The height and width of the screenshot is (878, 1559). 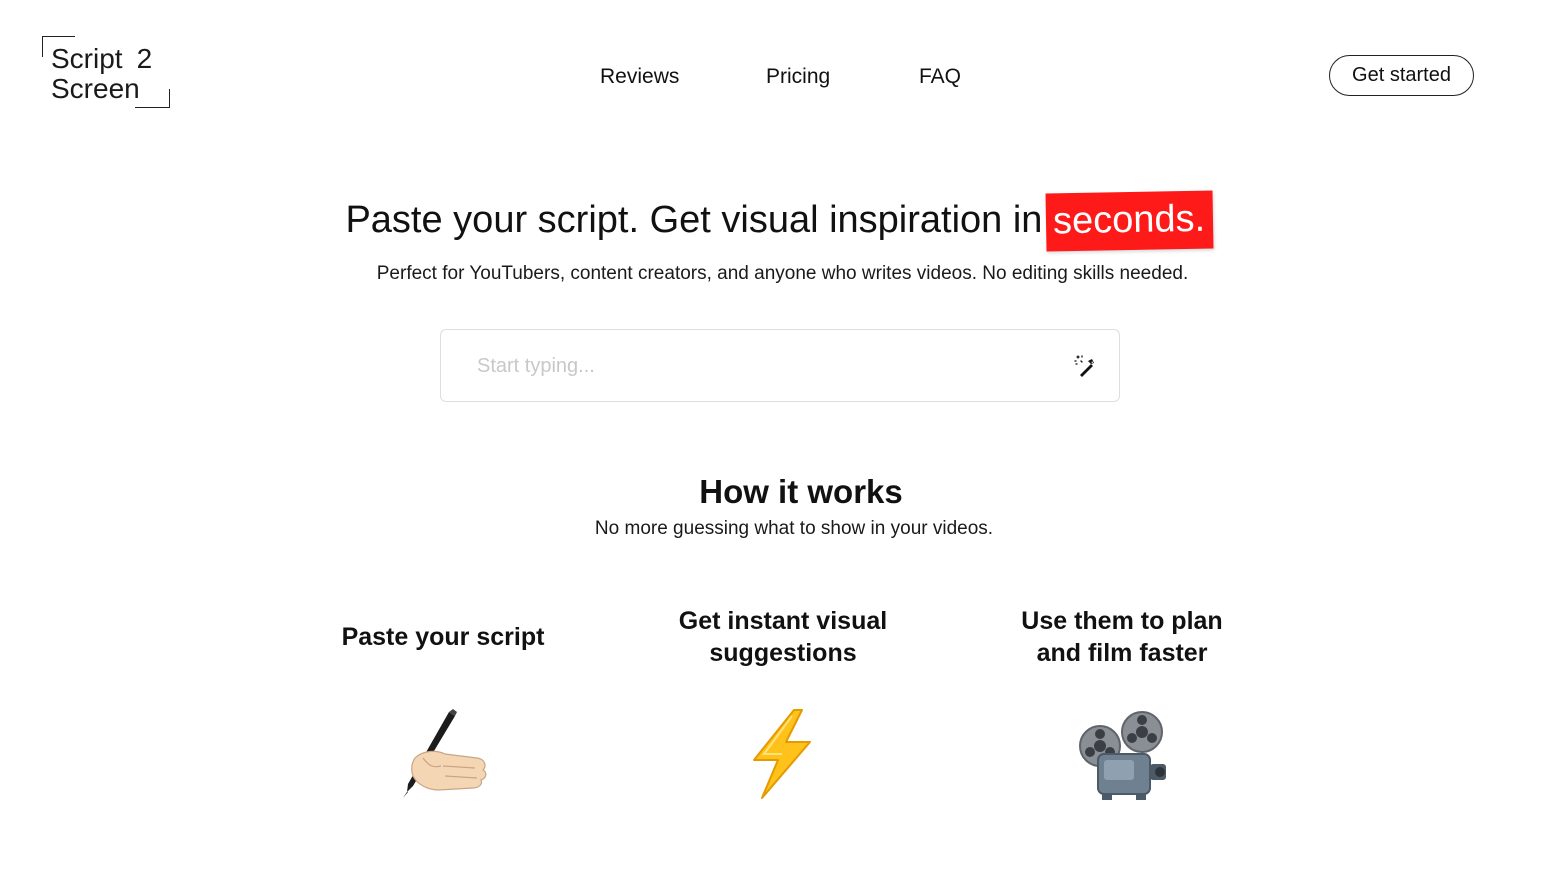 I want to click on step-visual-suggestions: Get instant visual suggestions, so click(x=783, y=637).